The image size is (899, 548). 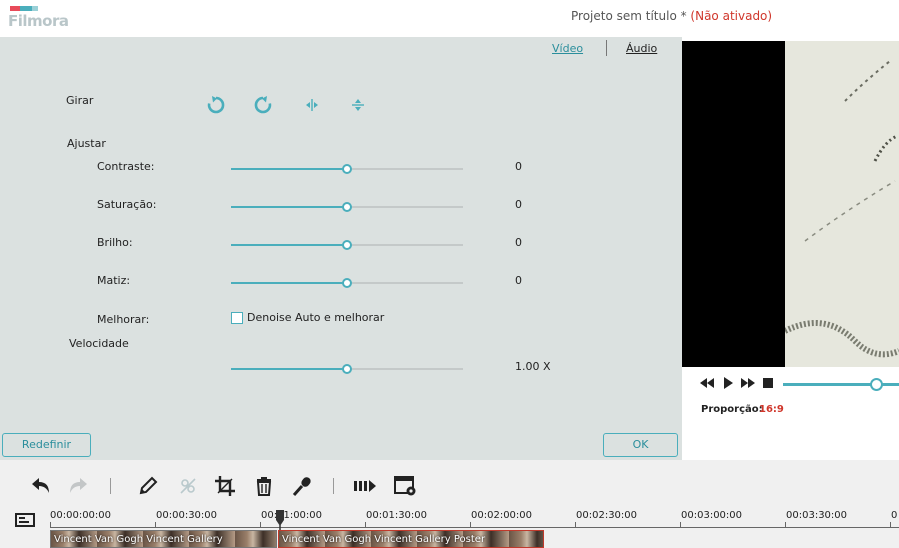 I want to click on tab-video: Vídeo, so click(x=567, y=48).